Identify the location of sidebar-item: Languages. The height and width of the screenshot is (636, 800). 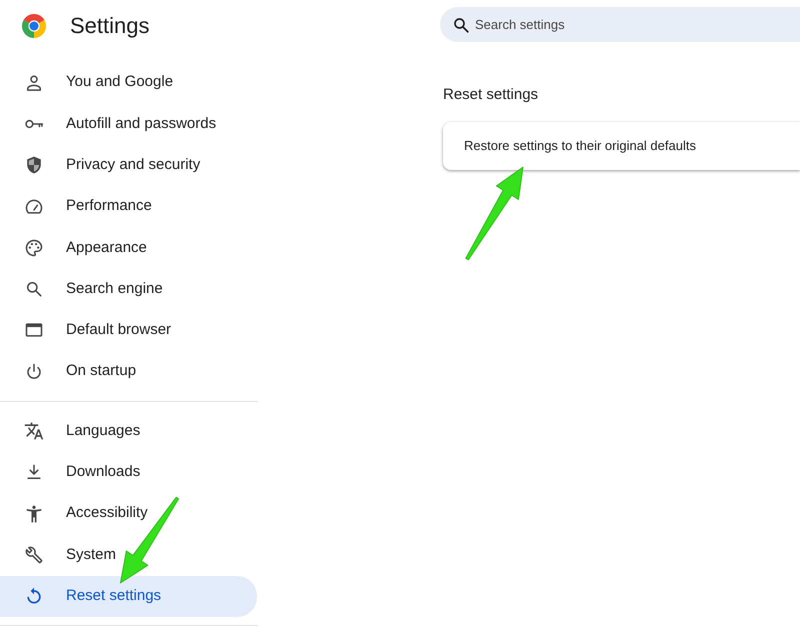
(128, 431).